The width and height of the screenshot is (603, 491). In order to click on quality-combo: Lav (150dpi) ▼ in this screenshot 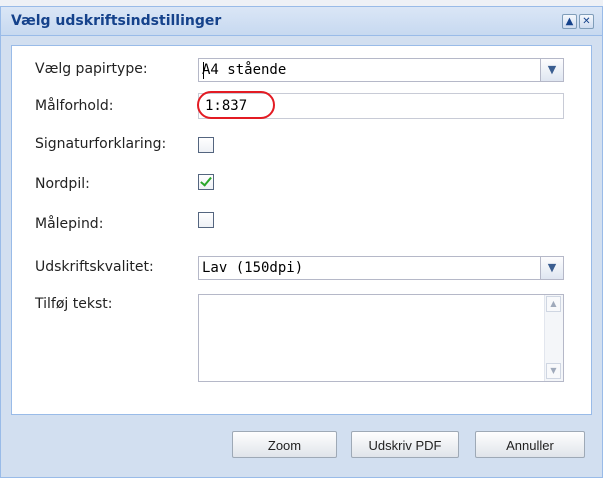, I will do `click(381, 268)`.